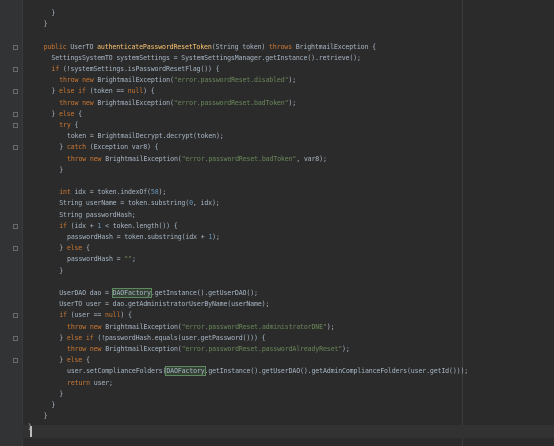 This screenshot has height=446, width=554. I want to click on current-line-highlight, so click(288, 431).